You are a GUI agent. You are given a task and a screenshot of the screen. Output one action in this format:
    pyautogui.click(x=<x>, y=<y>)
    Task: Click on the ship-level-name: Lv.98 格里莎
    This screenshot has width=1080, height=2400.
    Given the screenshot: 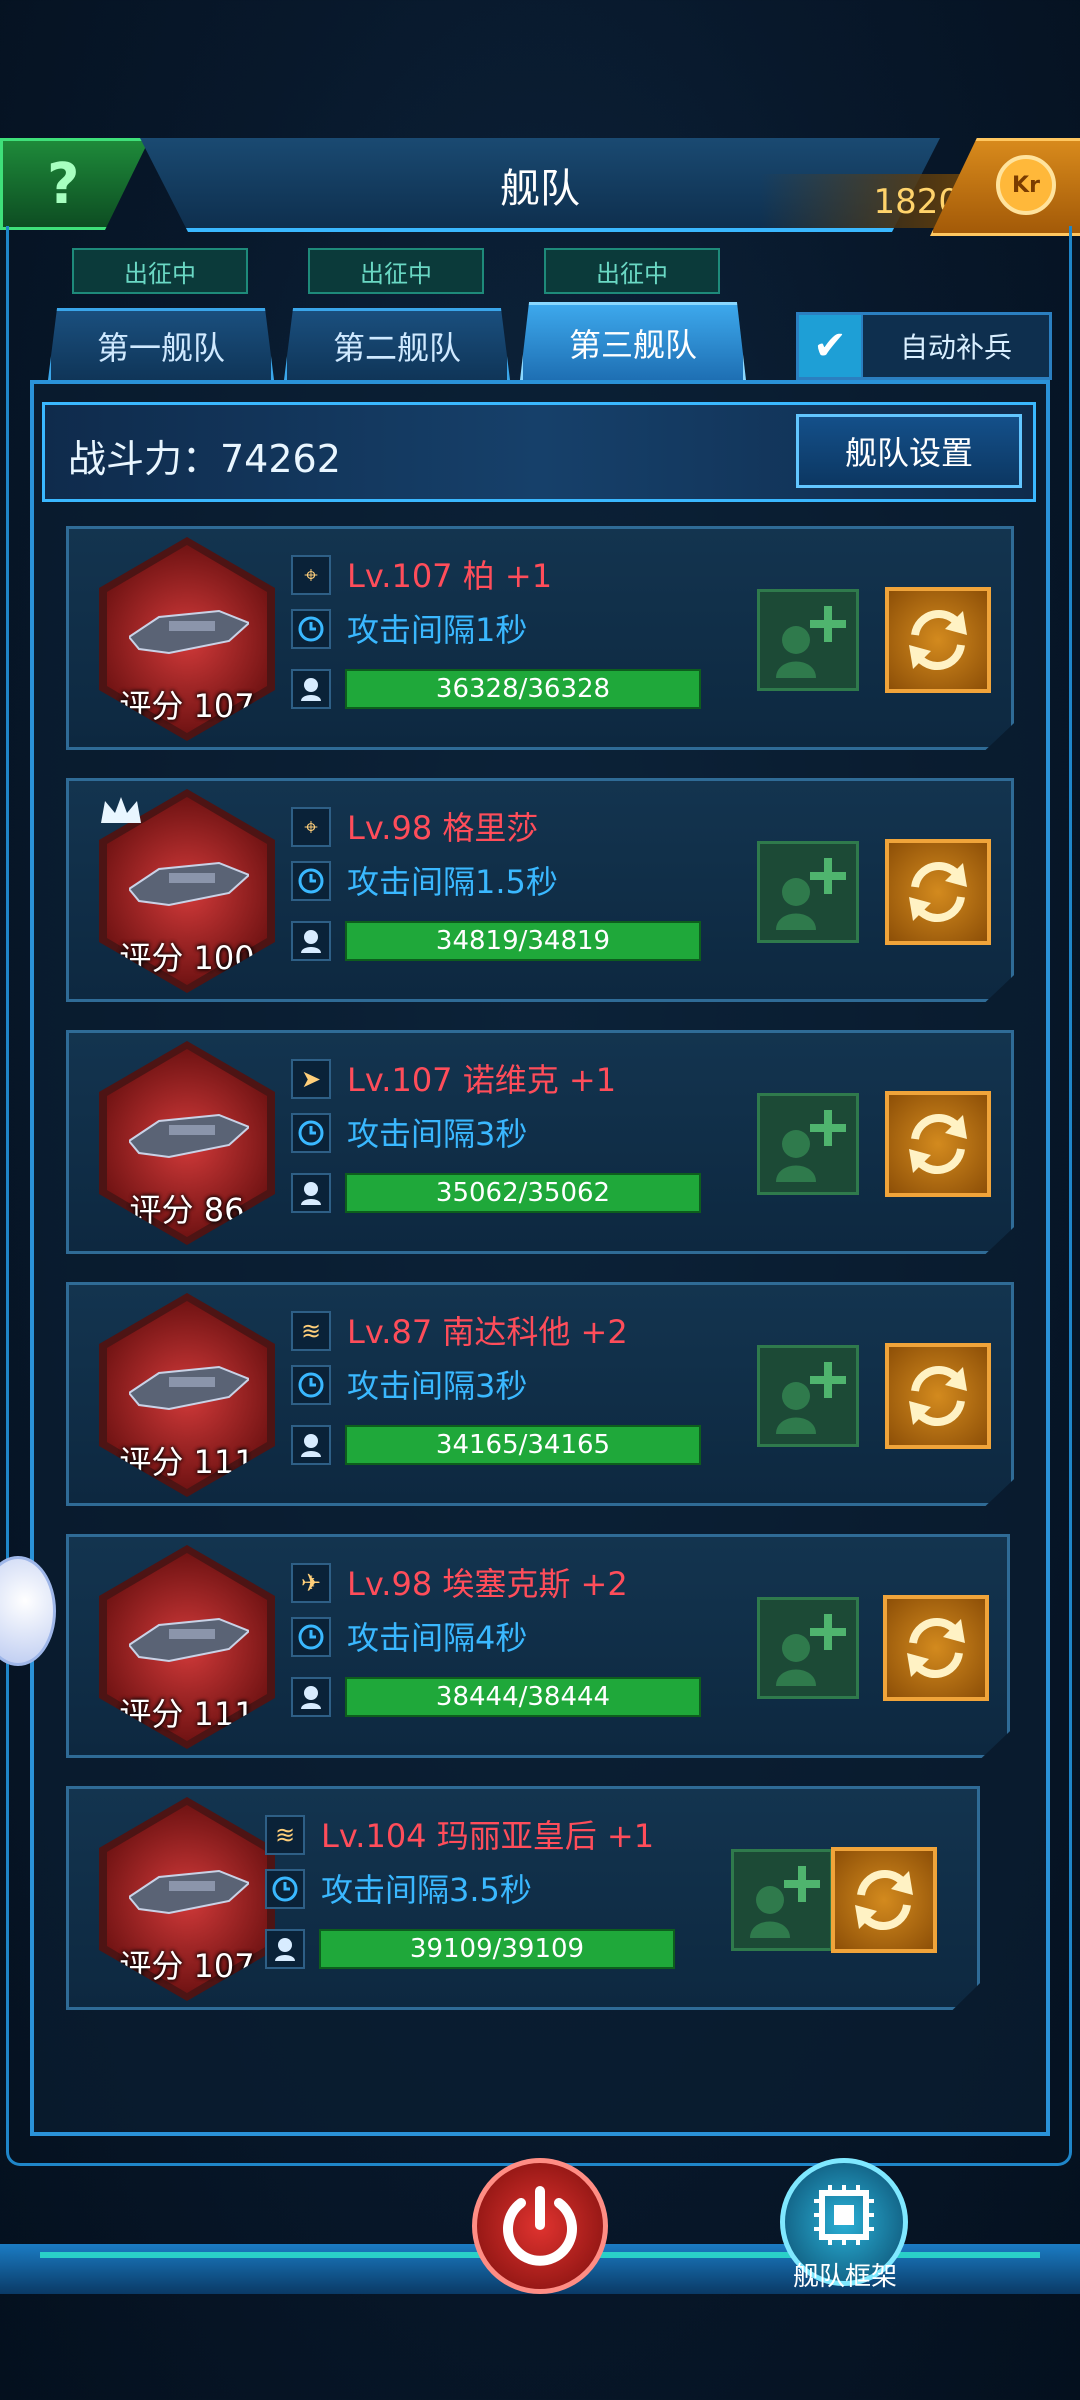 What is the action you would take?
    pyautogui.click(x=443, y=828)
    